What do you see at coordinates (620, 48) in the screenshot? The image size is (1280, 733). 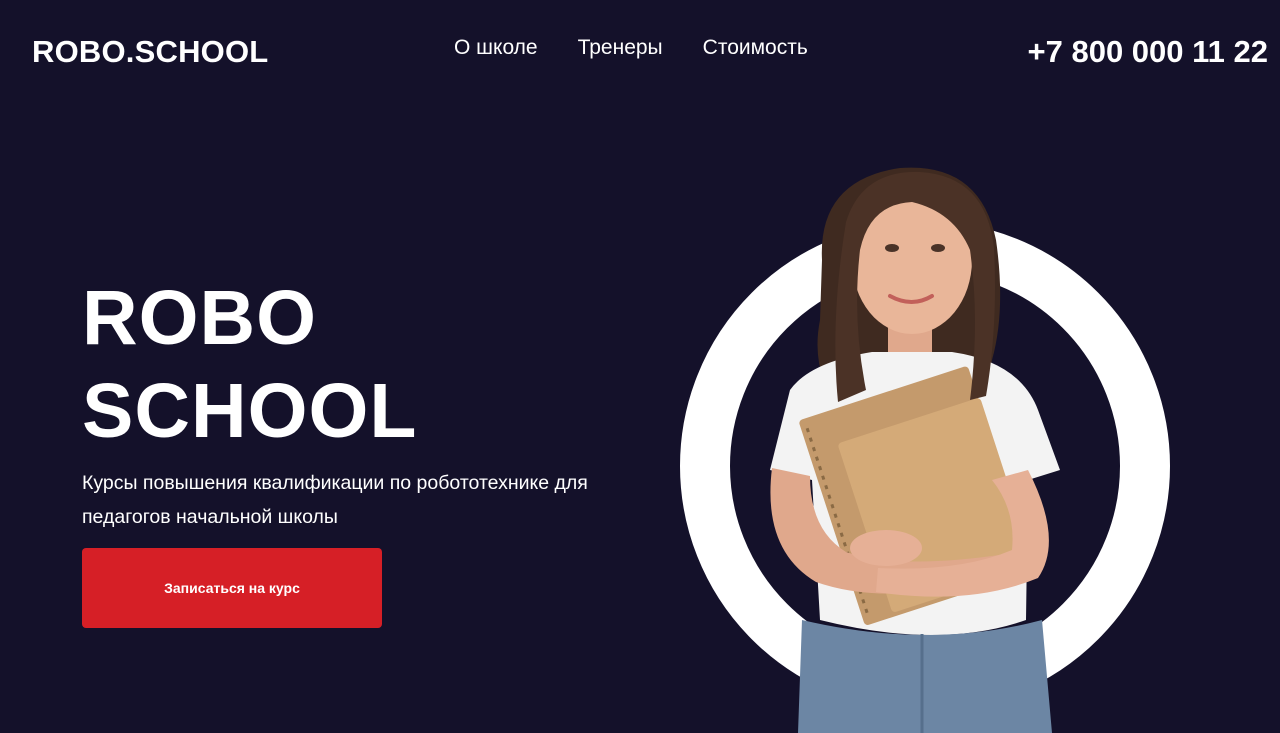 I see `nav-item-trainers: Тренеры` at bounding box center [620, 48].